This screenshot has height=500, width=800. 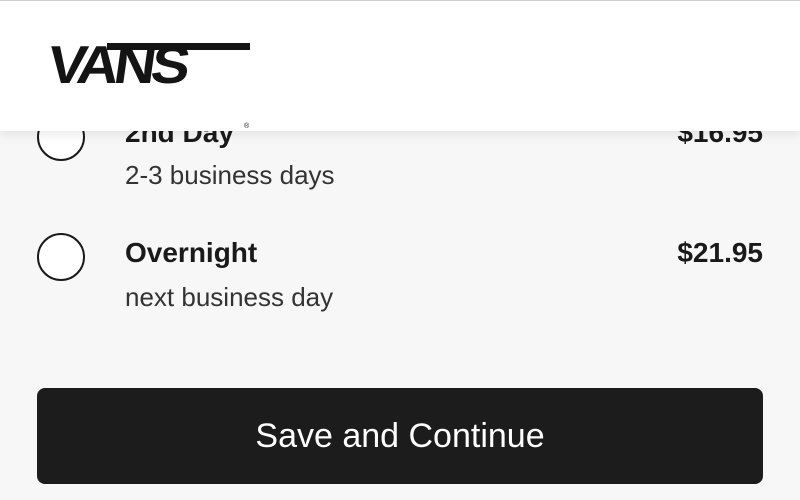 What do you see at coordinates (720, 252) in the screenshot?
I see `option-price: $21.95` at bounding box center [720, 252].